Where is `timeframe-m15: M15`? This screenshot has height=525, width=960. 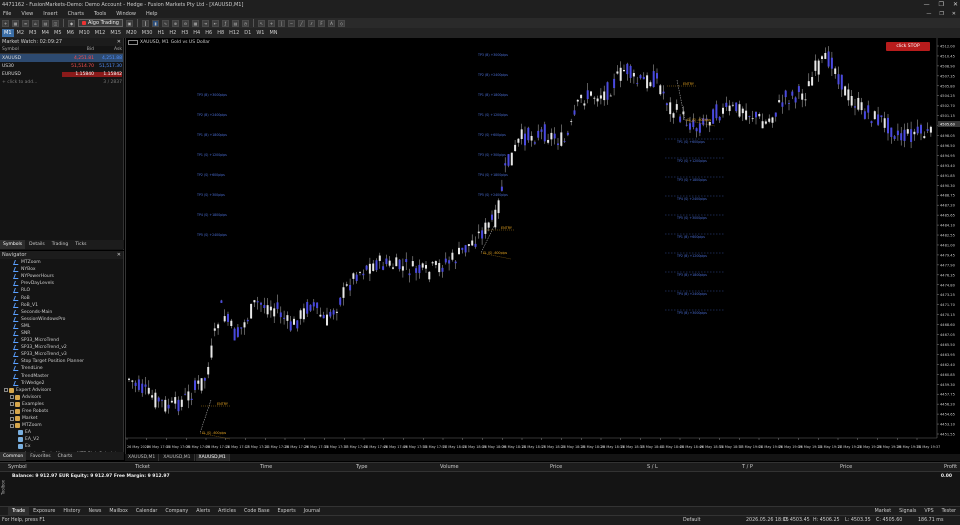 timeframe-m15: M15 is located at coordinates (115, 33).